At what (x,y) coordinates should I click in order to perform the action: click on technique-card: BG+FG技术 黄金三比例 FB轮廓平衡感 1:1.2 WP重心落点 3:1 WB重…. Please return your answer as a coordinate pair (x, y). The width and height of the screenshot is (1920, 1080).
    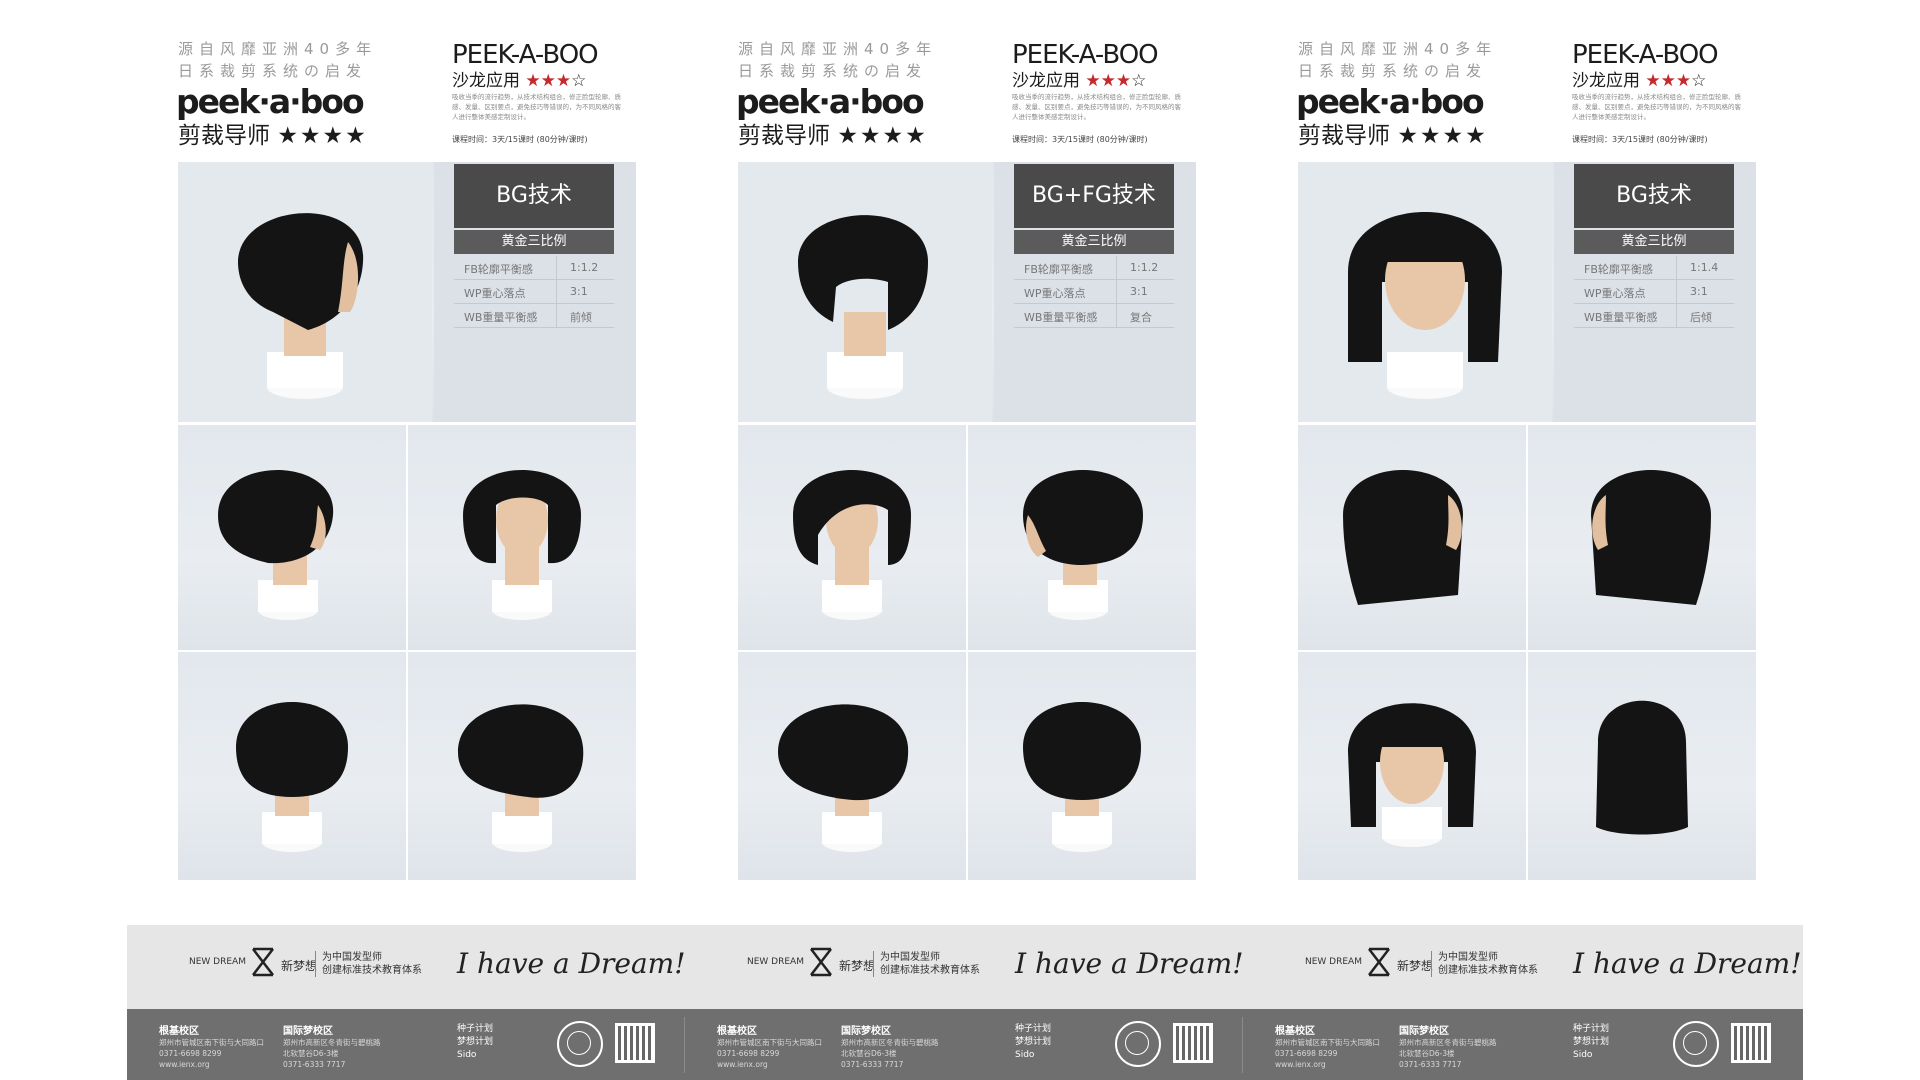
    Looking at the image, I should click on (1095, 292).